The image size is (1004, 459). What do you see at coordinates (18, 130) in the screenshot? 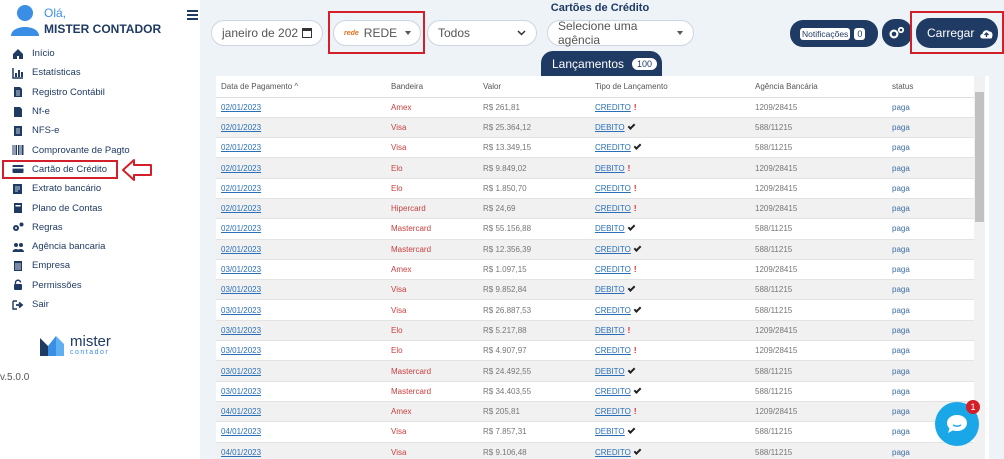
I see `list-file-icon` at bounding box center [18, 130].